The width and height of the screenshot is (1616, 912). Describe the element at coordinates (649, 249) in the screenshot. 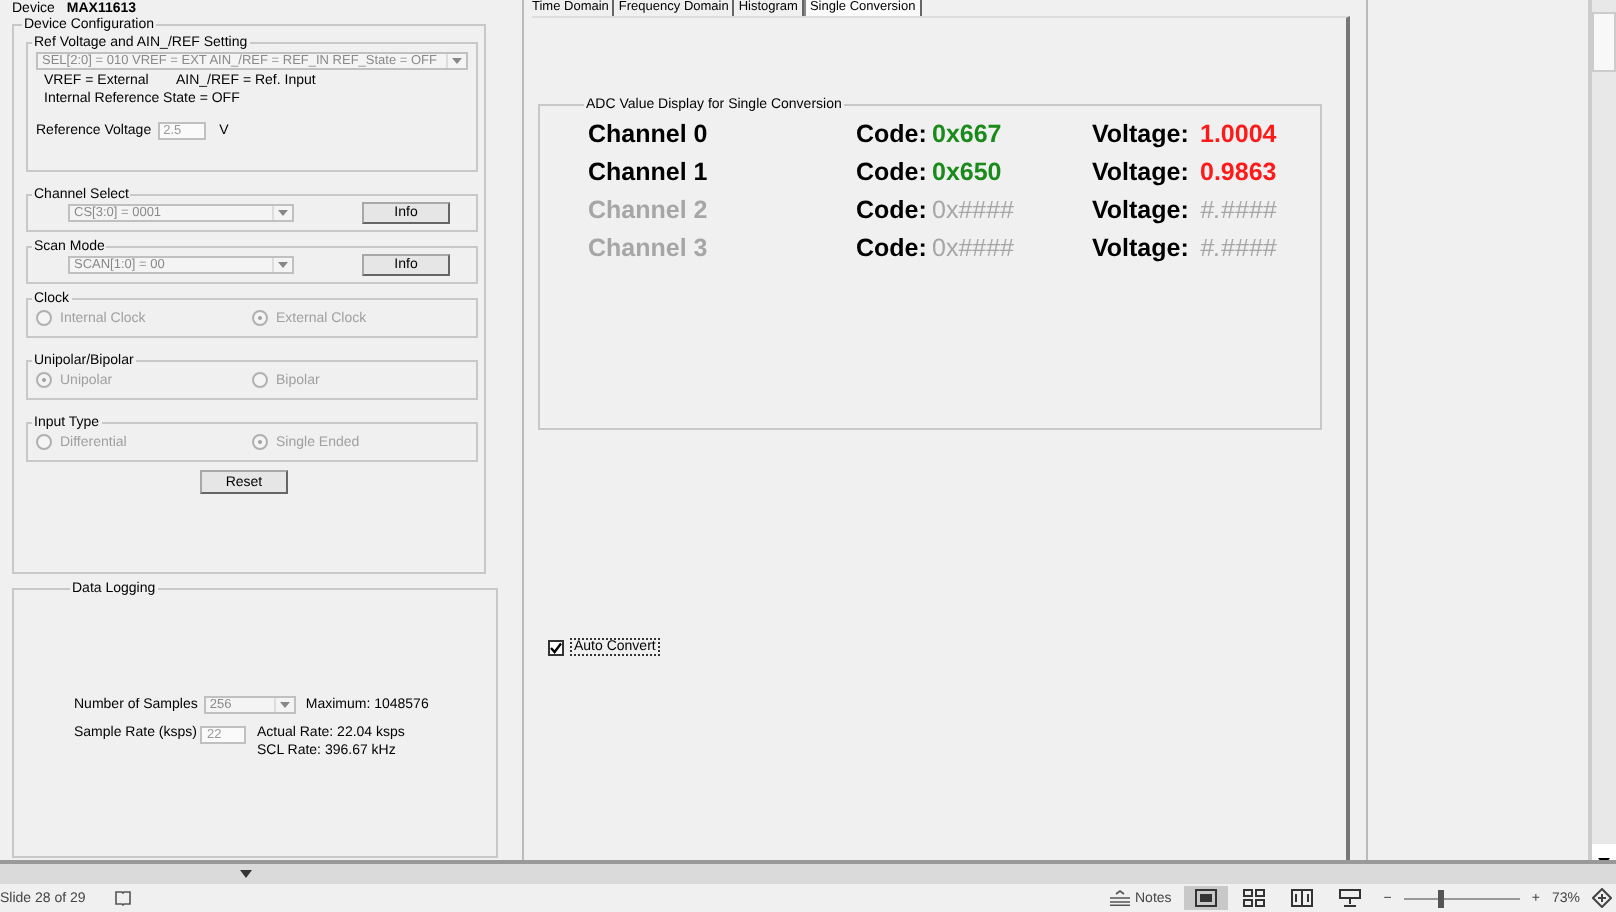

I see `channel-label: Channel 3` at that location.